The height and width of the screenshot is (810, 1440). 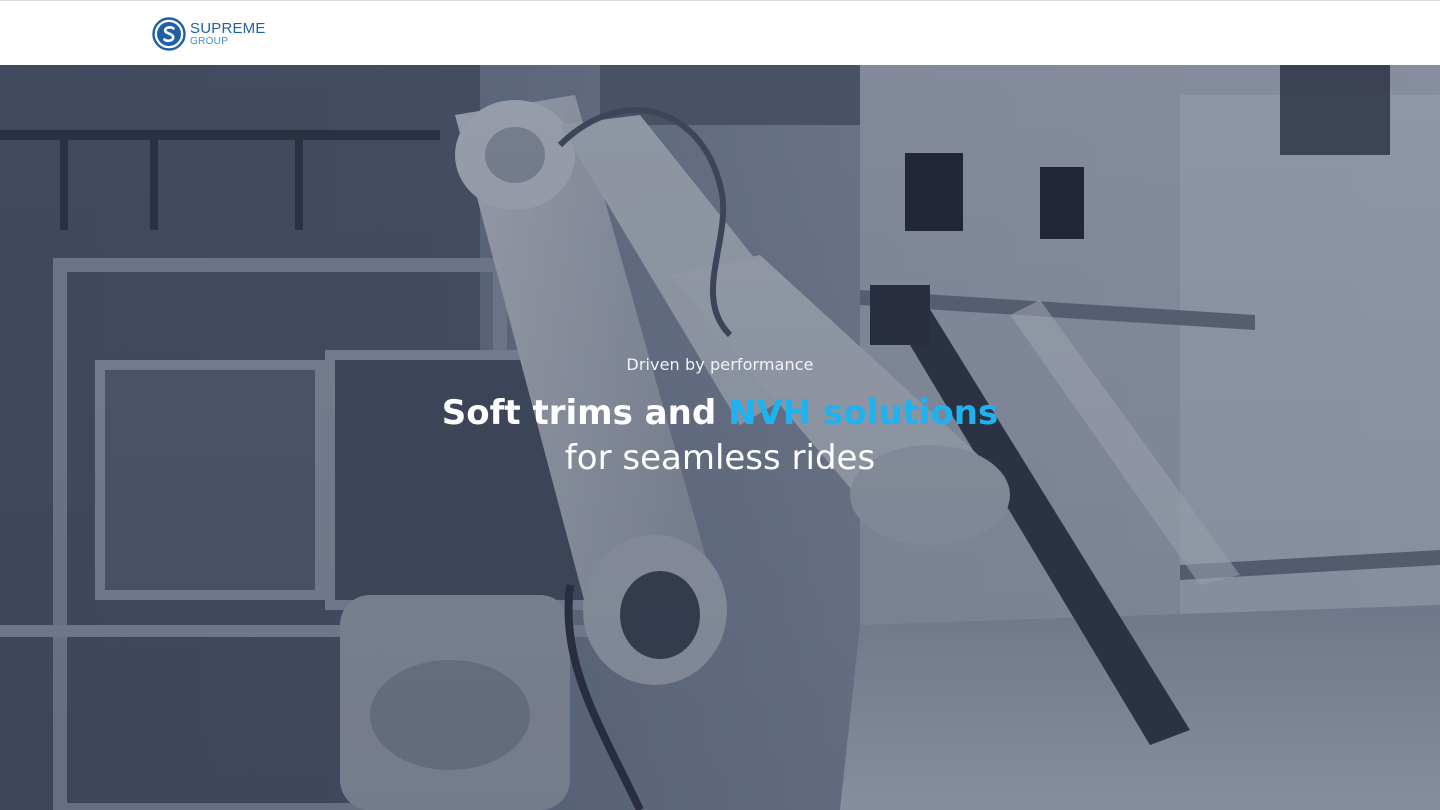 I want to click on hero-headline-accent: NVH solutions, so click(x=863, y=413).